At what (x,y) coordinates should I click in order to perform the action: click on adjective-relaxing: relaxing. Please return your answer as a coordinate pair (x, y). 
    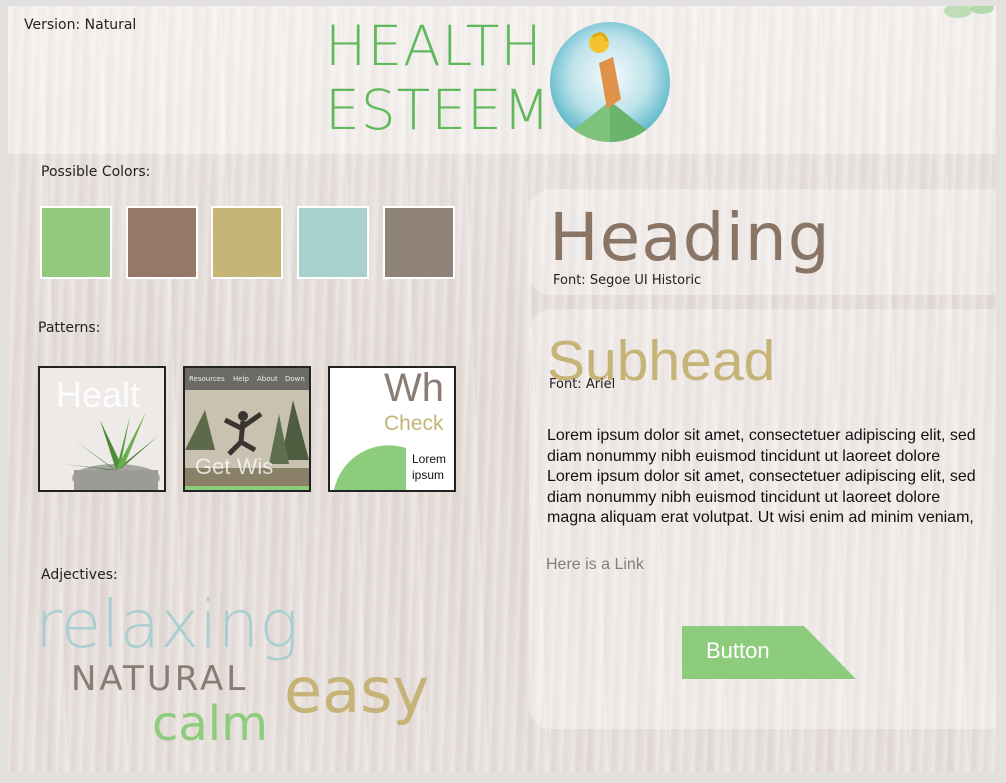
    Looking at the image, I should click on (167, 624).